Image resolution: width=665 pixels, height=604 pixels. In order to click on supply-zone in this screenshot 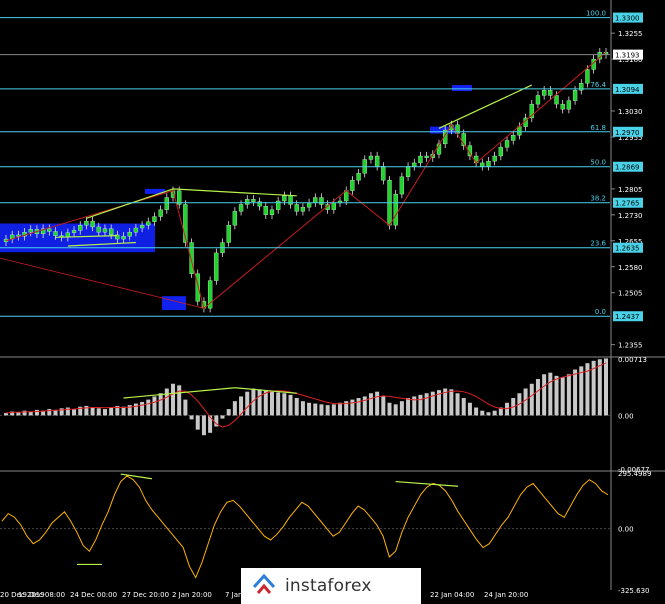, I will do `click(462, 88)`.